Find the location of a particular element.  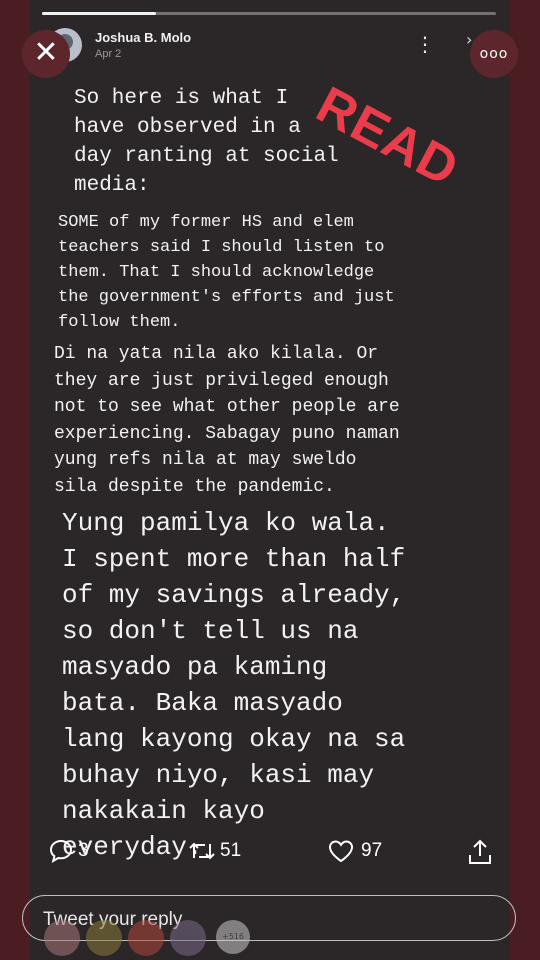

more-options-icon: ooo is located at coordinates (494, 54).